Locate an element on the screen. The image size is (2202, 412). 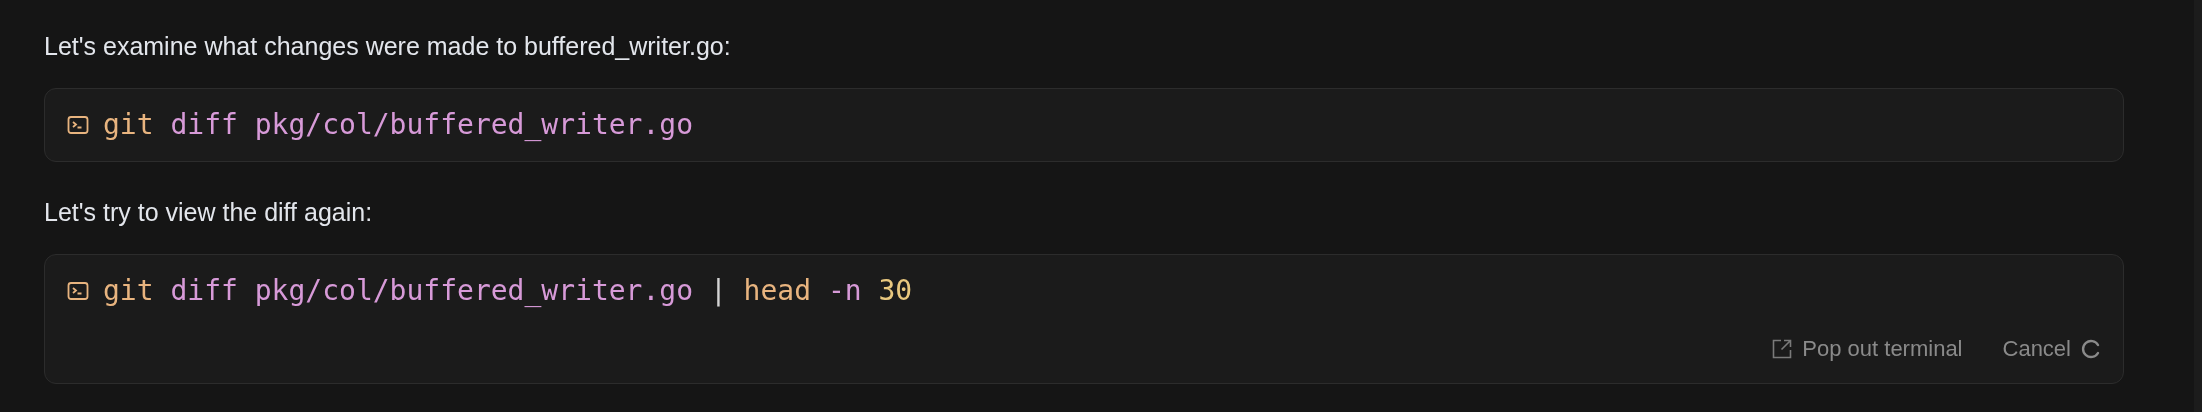
cancel-button: Cancel is located at coordinates (2051, 348).